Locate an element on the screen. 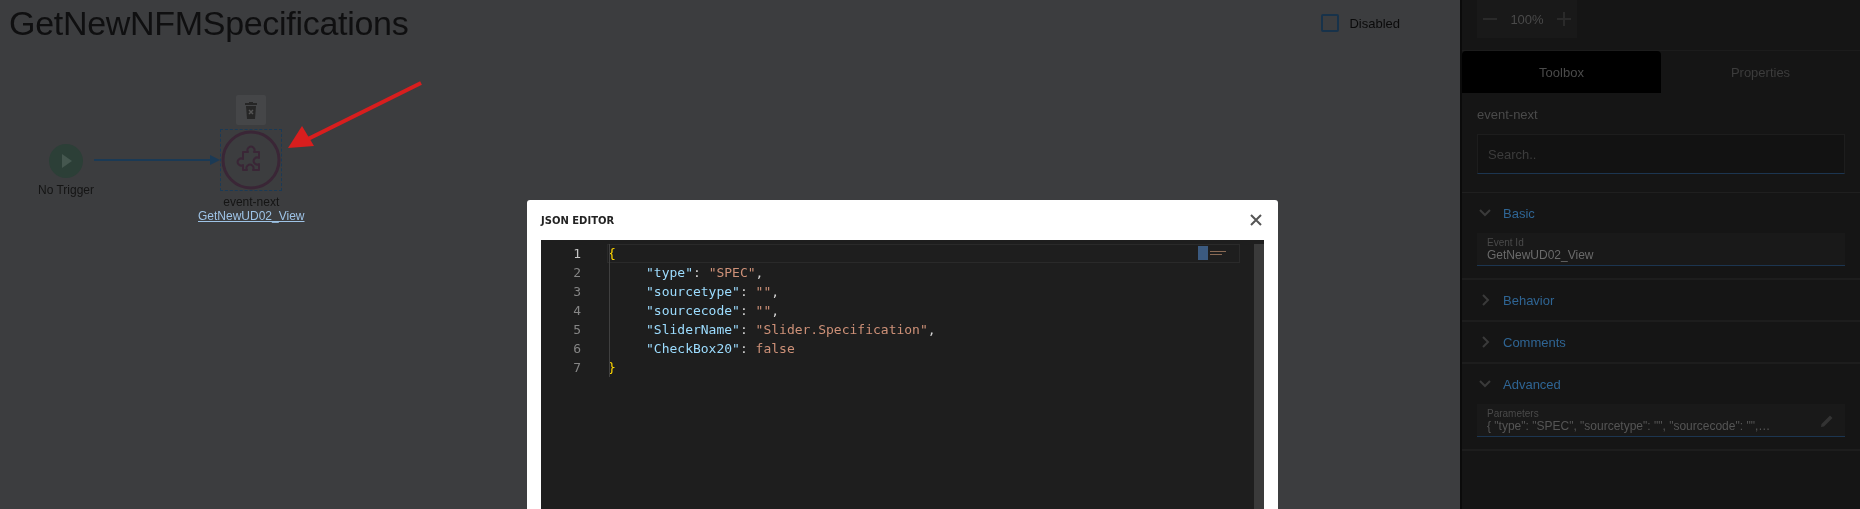  delete-button is located at coordinates (251, 110).